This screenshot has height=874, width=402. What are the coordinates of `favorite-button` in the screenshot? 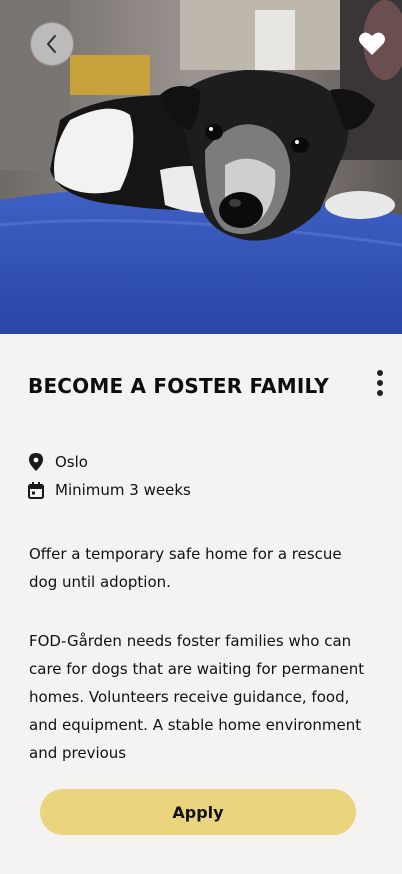 It's located at (372, 43).